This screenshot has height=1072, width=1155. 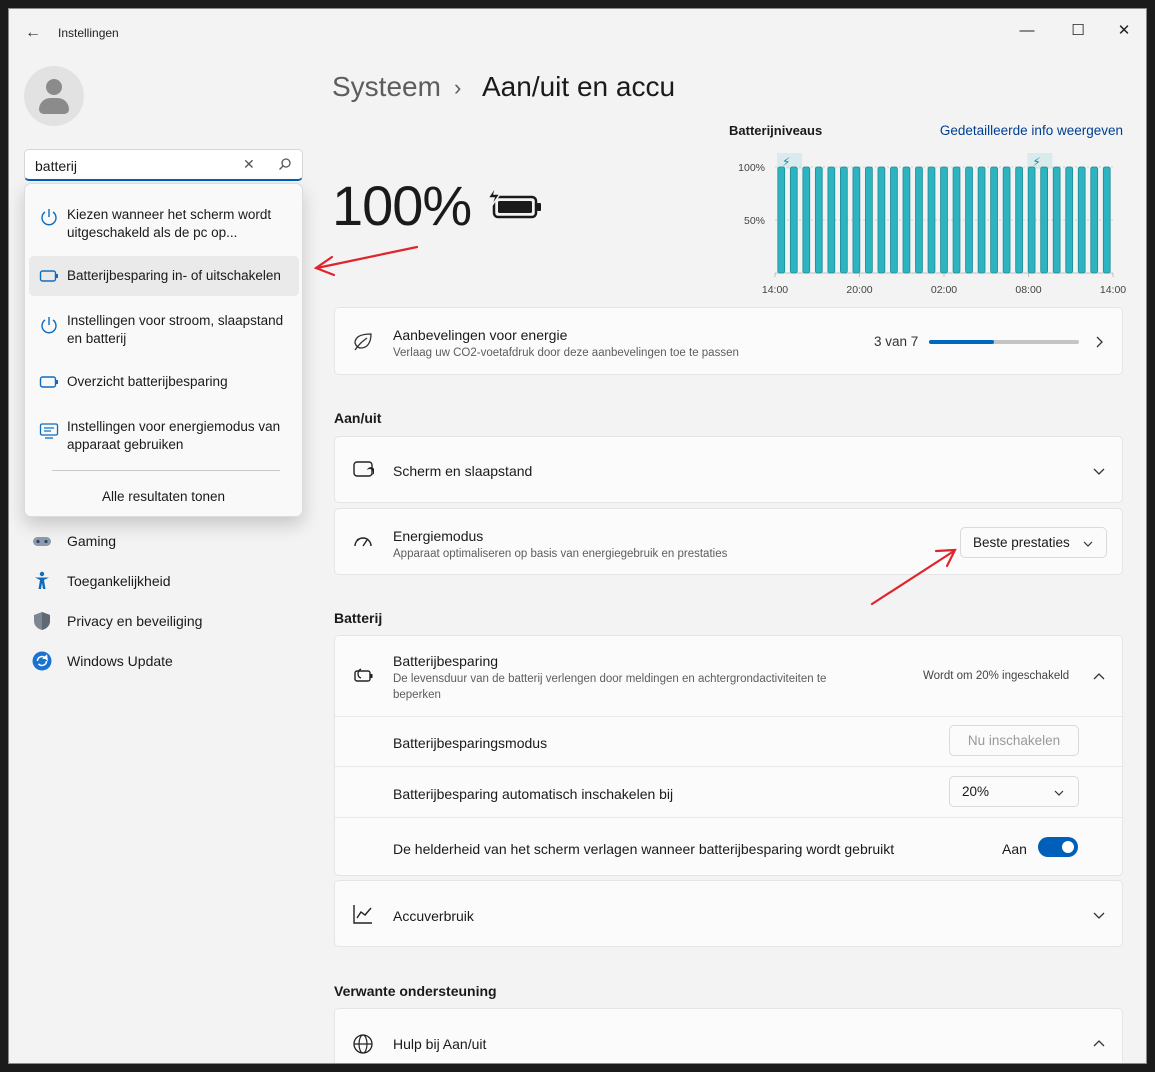 What do you see at coordinates (363, 1044) in the screenshot?
I see `globe-icon` at bounding box center [363, 1044].